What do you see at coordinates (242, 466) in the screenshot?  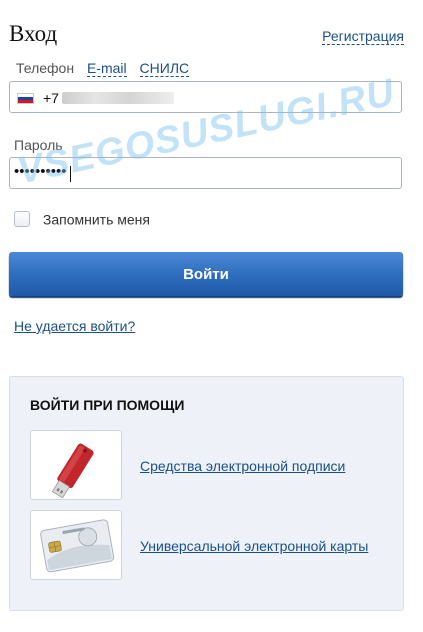 I see `alt-login-link-signature: Средства электронной подписи` at bounding box center [242, 466].